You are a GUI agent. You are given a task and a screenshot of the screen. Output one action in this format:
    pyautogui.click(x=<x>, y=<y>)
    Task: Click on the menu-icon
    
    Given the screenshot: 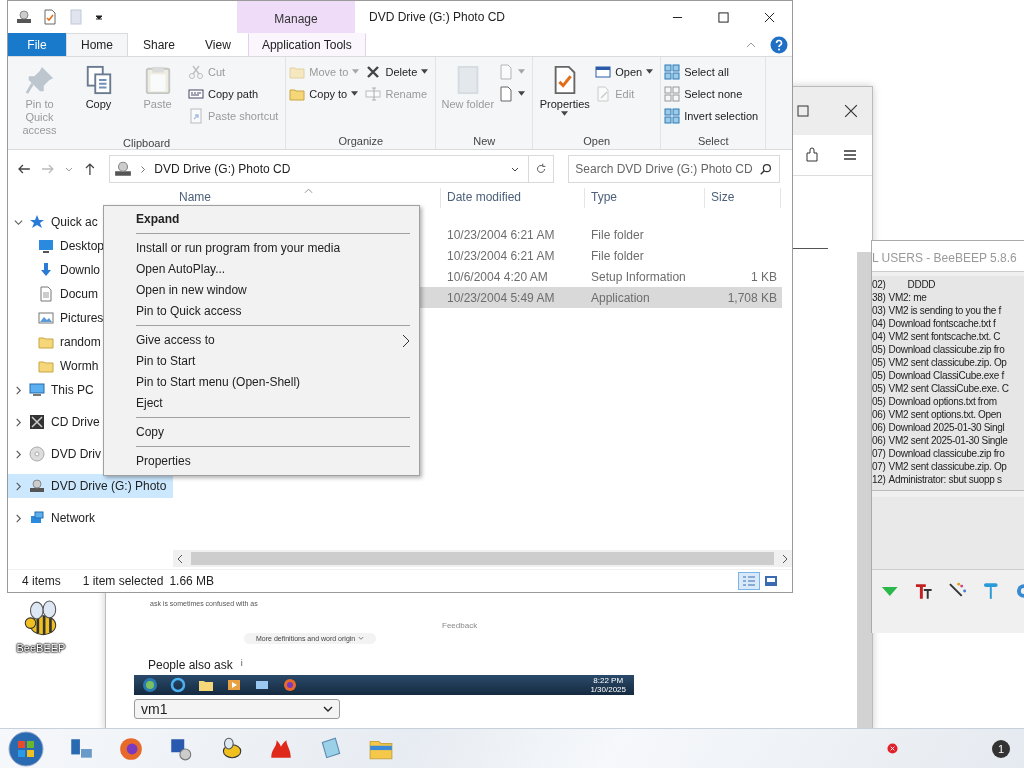 What is the action you would take?
    pyautogui.click(x=850, y=155)
    